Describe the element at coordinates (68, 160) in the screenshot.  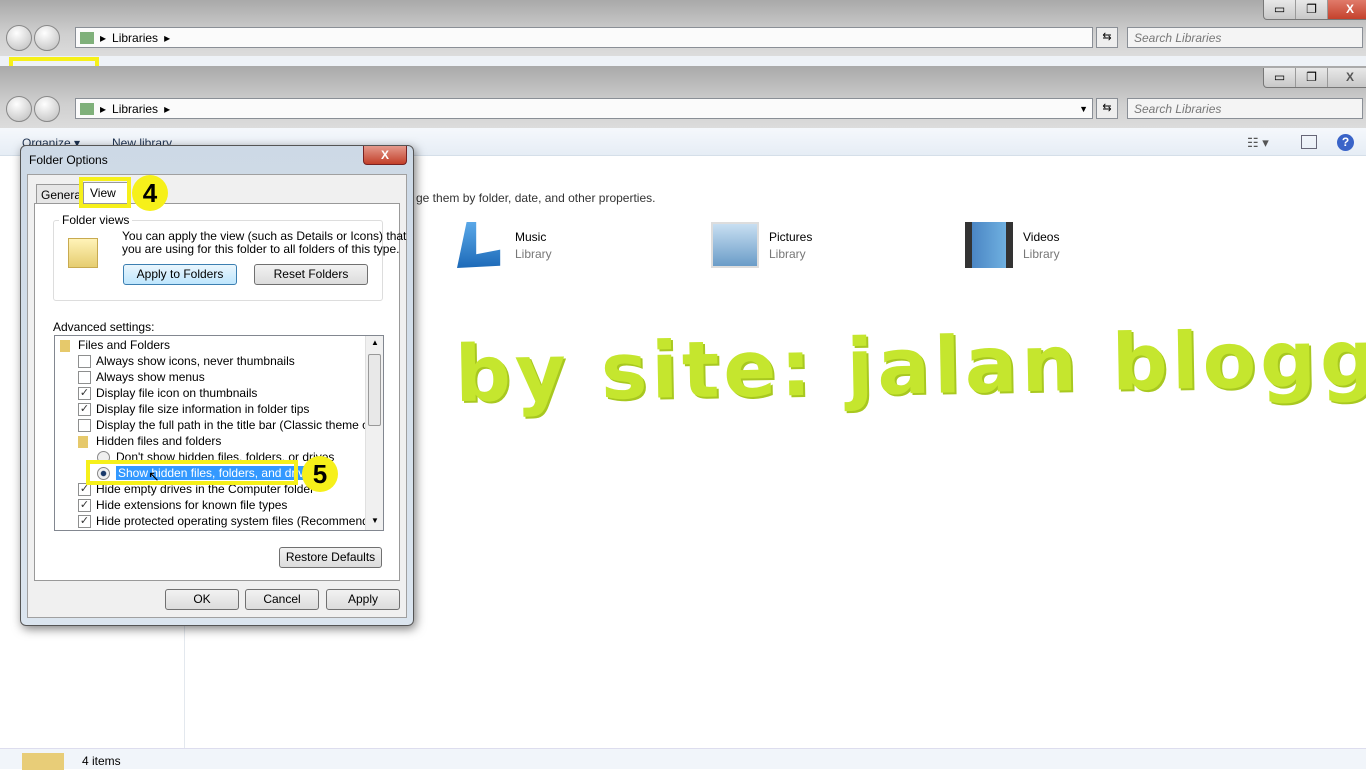
I see `dialog-title: Folder Options` at that location.